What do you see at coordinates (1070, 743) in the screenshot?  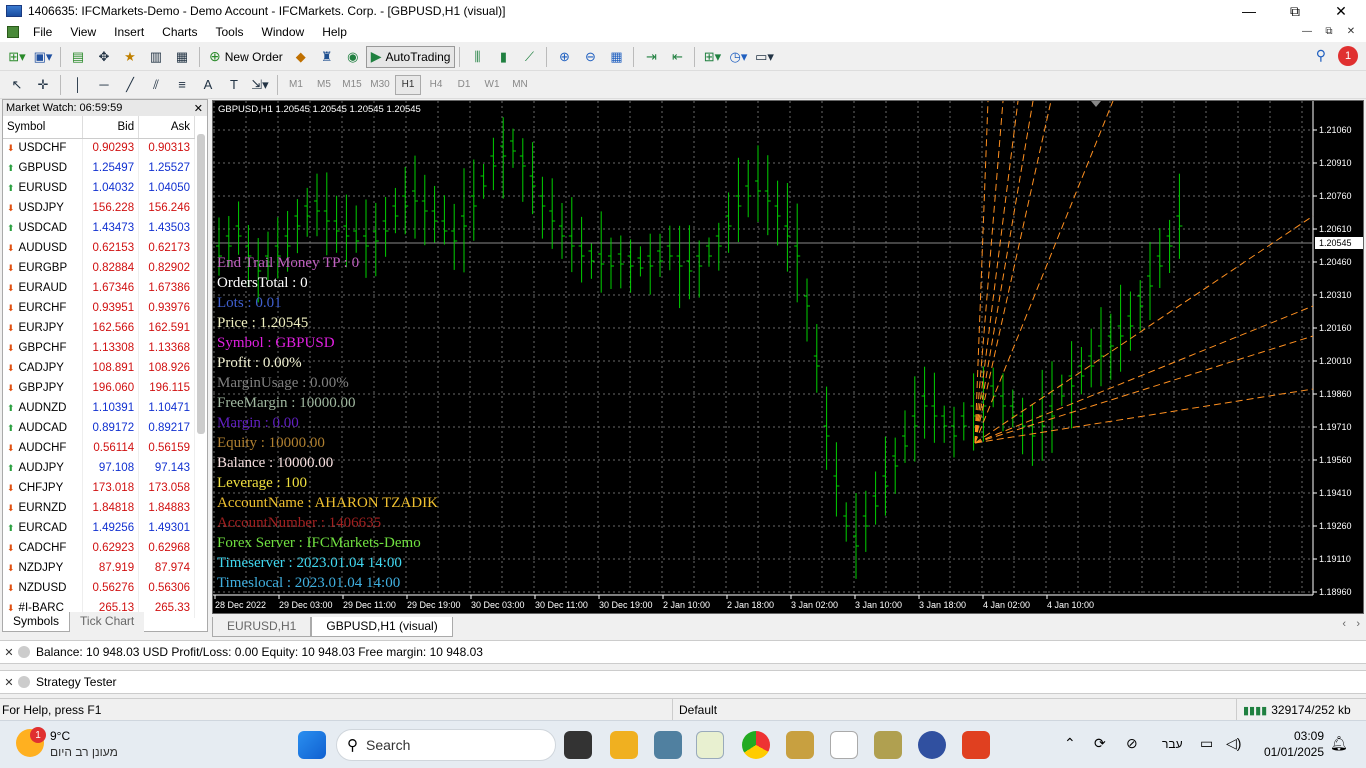 I see `chevron-up-icon: ⌃` at bounding box center [1070, 743].